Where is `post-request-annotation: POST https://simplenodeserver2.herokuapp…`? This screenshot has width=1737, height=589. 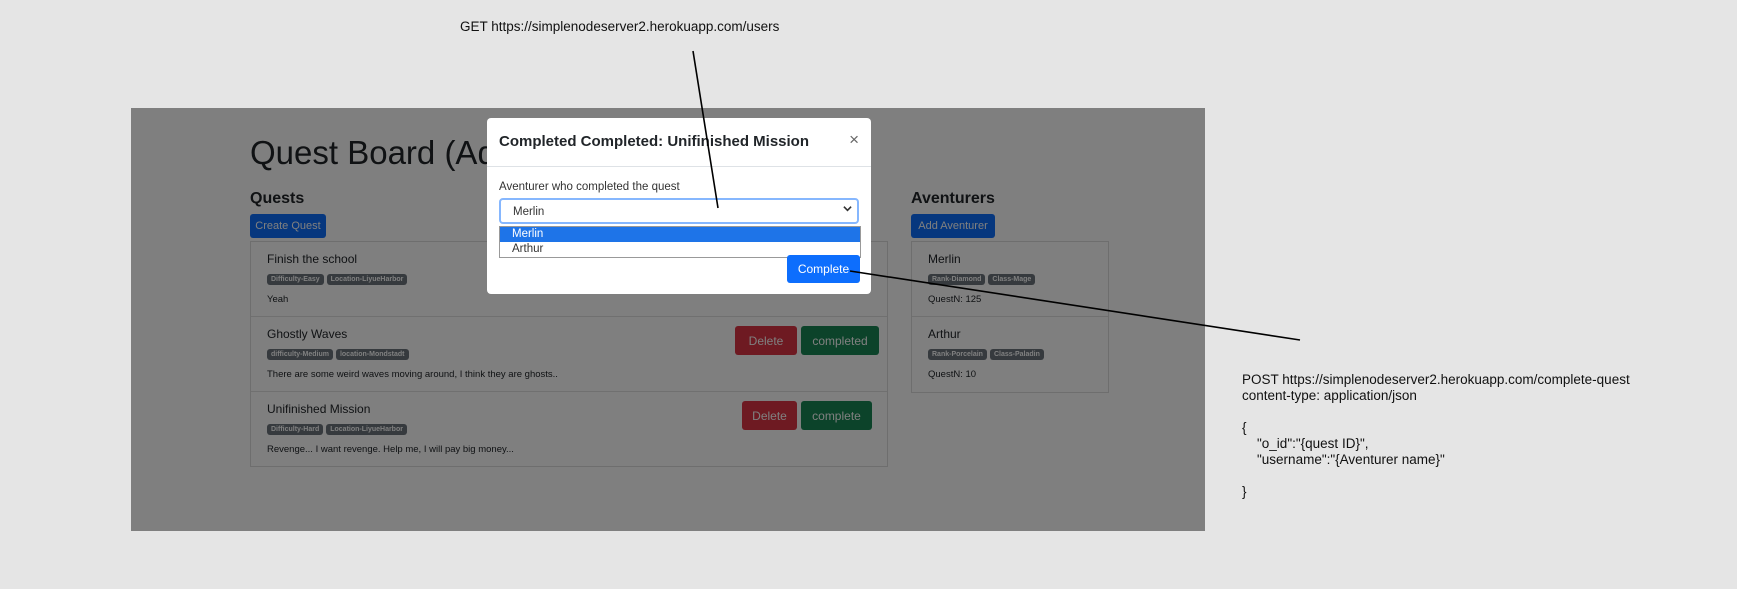
post-request-annotation: POST https://simplenodeserver2.herokuapp… is located at coordinates (1436, 435).